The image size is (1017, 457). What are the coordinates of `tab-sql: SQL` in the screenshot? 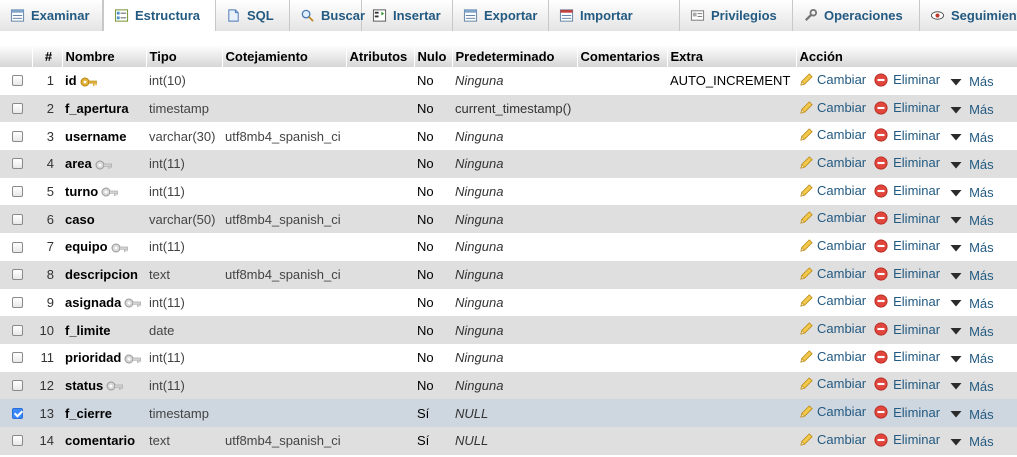 It's located at (253, 15).